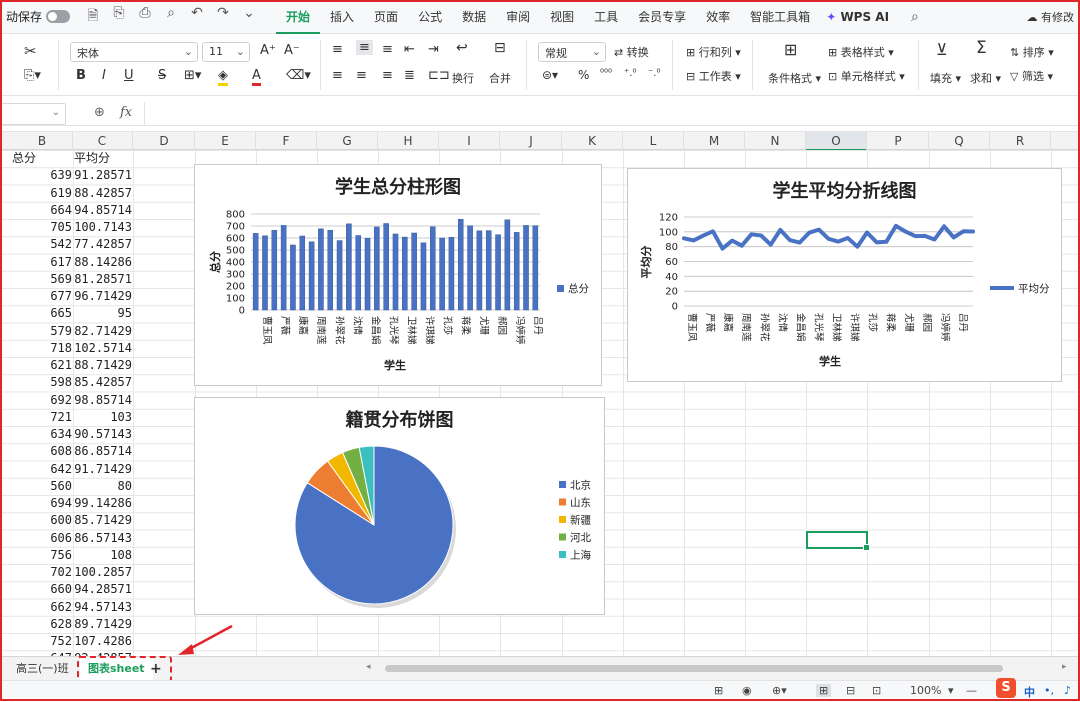  What do you see at coordinates (42, 451) in the screenshot?
I see `cell-total: 608` at bounding box center [42, 451].